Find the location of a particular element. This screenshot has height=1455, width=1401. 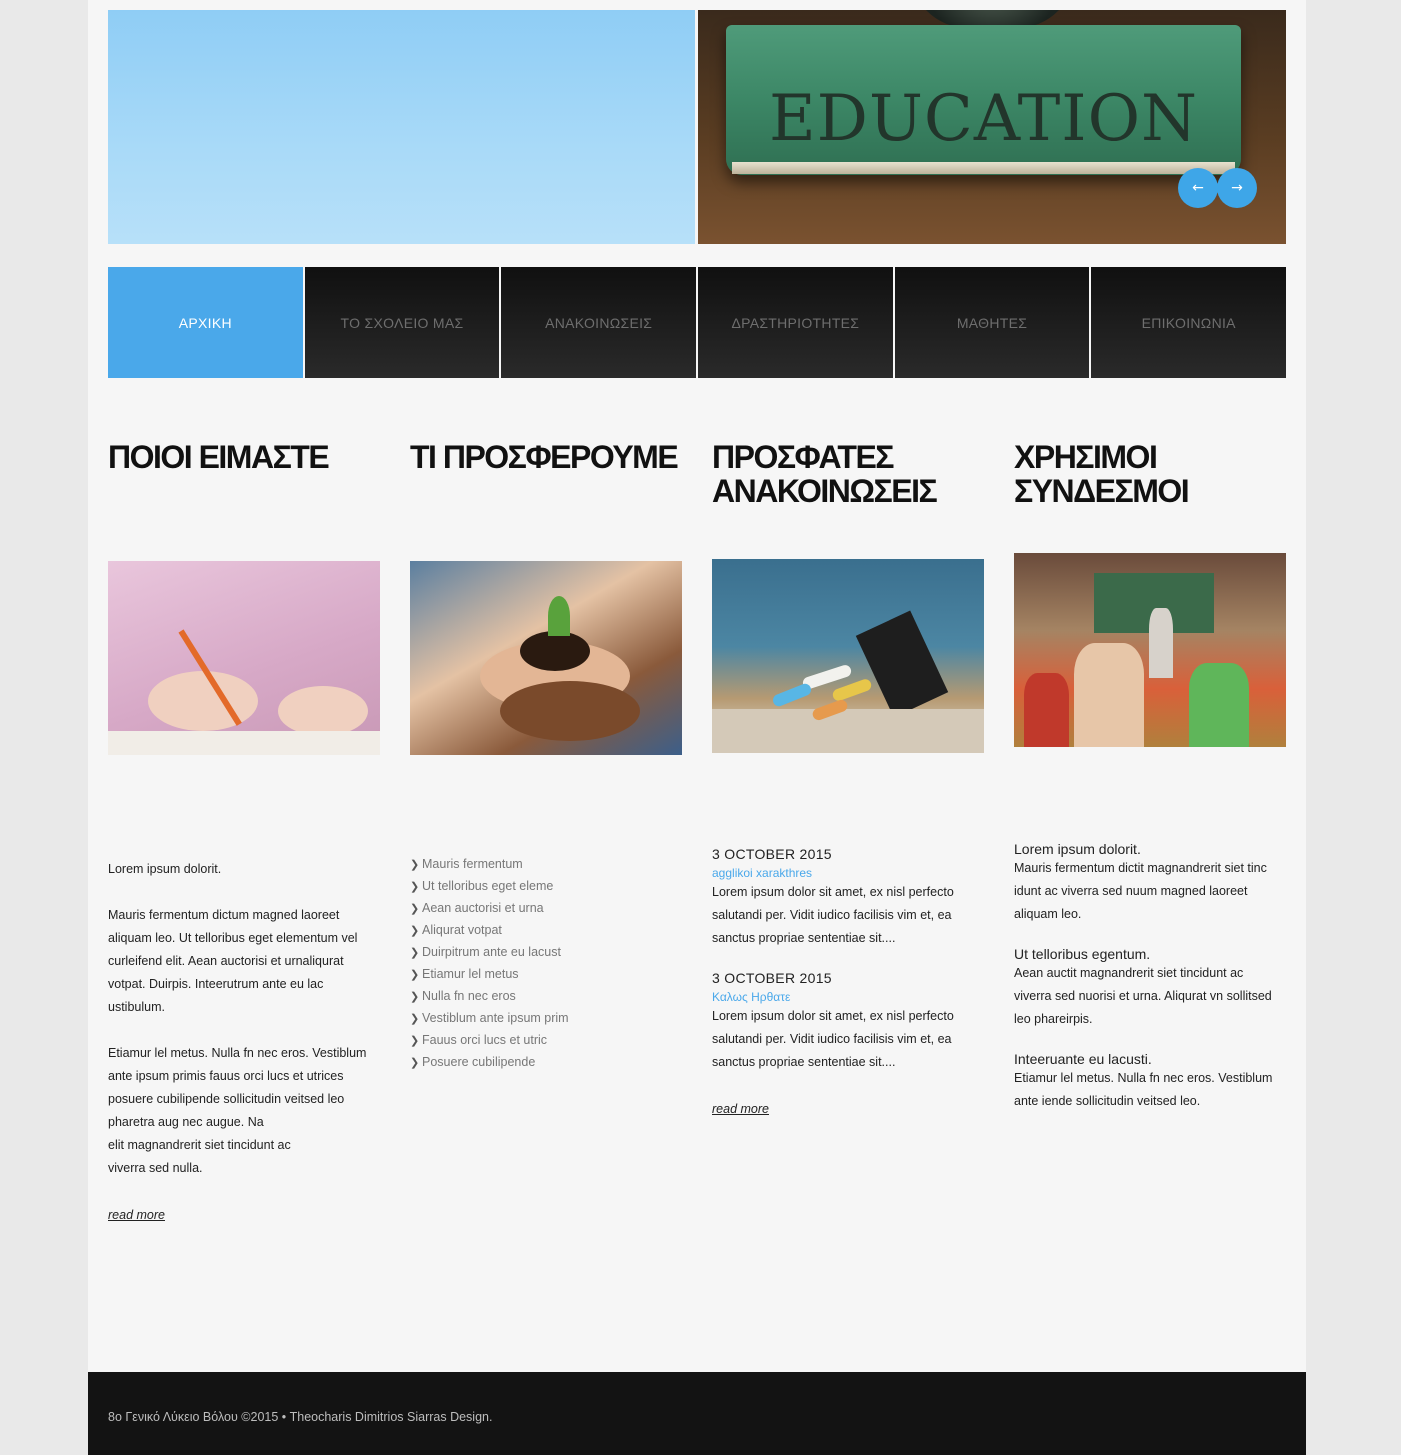

slider-prev-button: ← is located at coordinates (1198, 188).